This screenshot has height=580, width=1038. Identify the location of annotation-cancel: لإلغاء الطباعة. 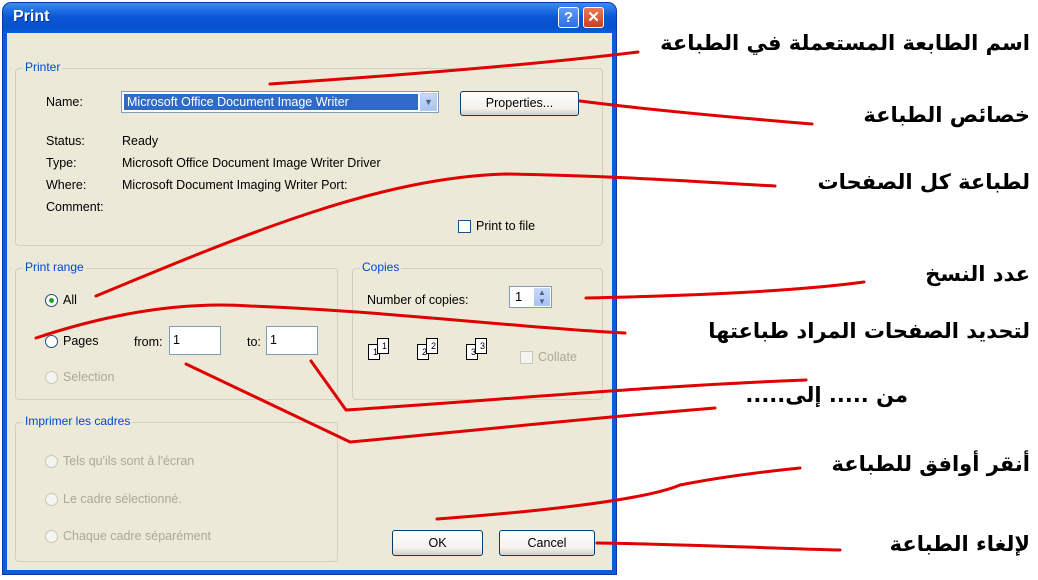
(959, 544).